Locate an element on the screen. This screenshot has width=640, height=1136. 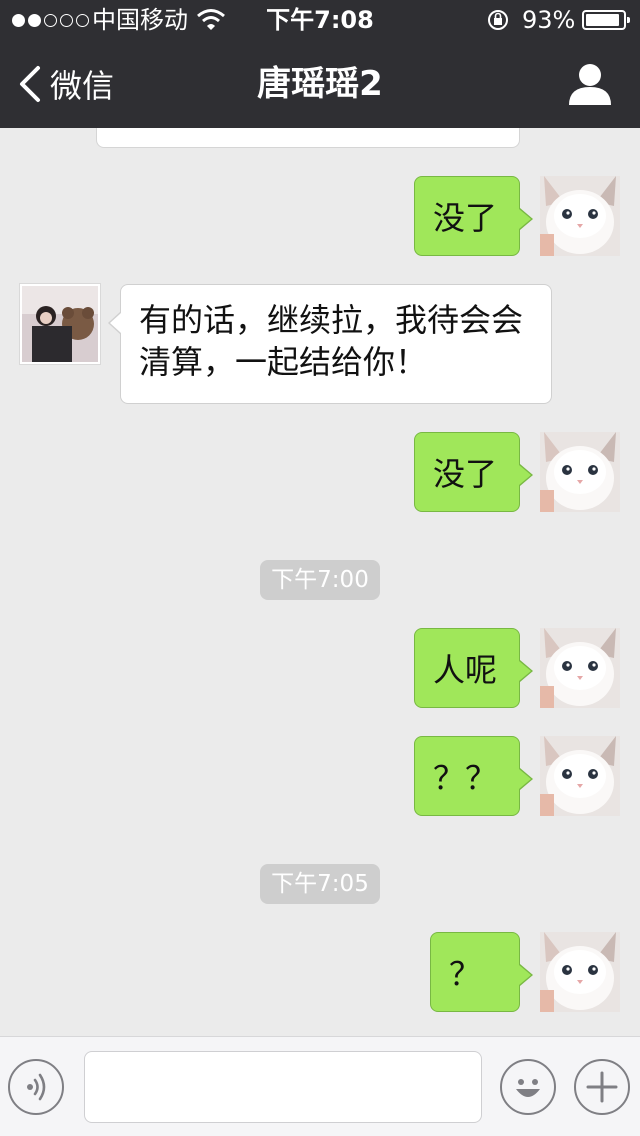
emoji-icon is located at coordinates (528, 1088).